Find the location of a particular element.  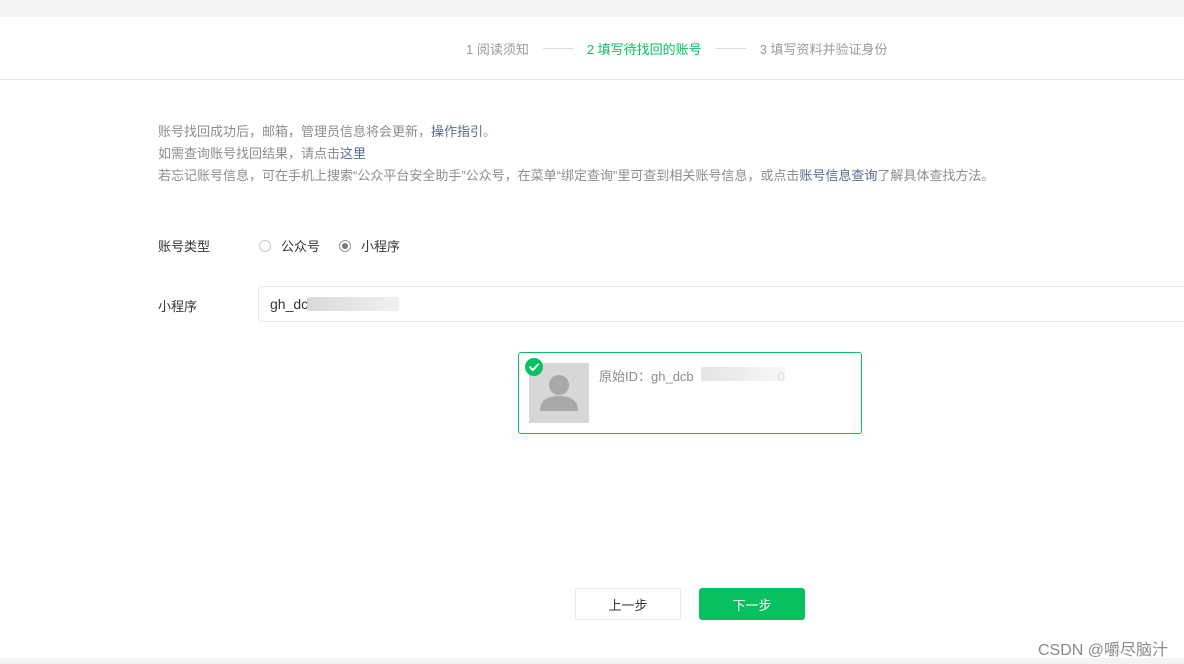

radio-label-mini-program: 小程序 is located at coordinates (381, 246).